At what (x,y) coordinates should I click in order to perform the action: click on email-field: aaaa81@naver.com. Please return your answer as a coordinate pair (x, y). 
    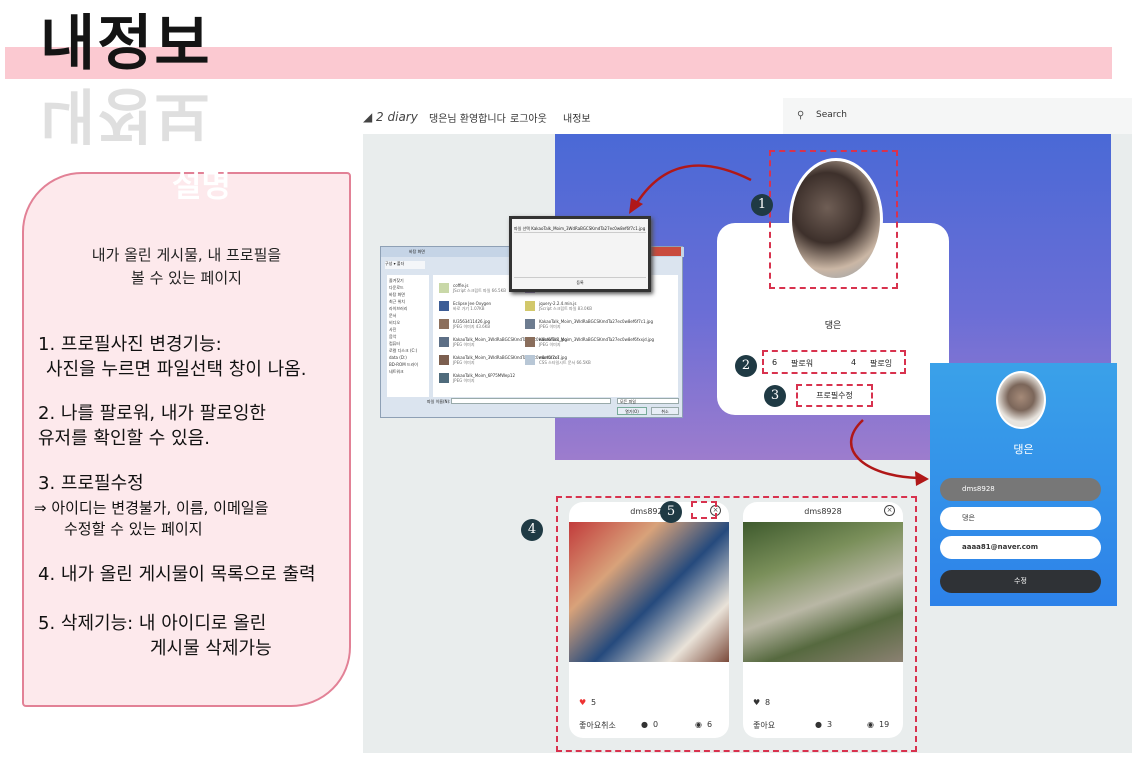
    Looking at the image, I should click on (1020, 547).